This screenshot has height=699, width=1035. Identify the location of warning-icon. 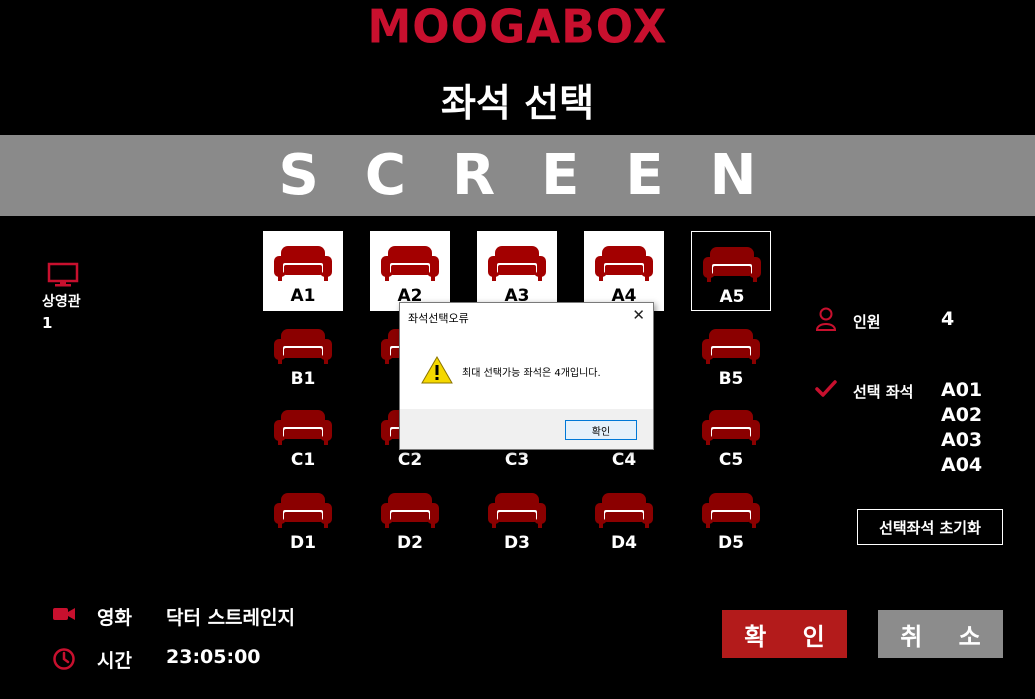
(437, 372).